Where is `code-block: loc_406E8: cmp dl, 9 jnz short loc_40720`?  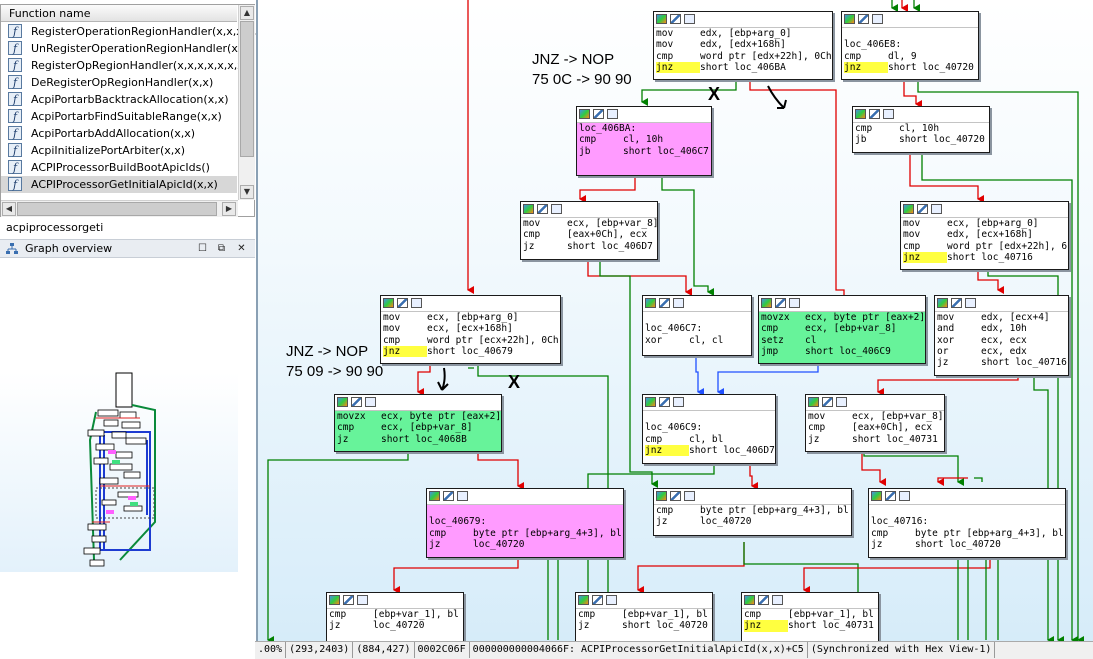 code-block: loc_406E8: cmp dl, 9 jnz short loc_40720 is located at coordinates (910, 45).